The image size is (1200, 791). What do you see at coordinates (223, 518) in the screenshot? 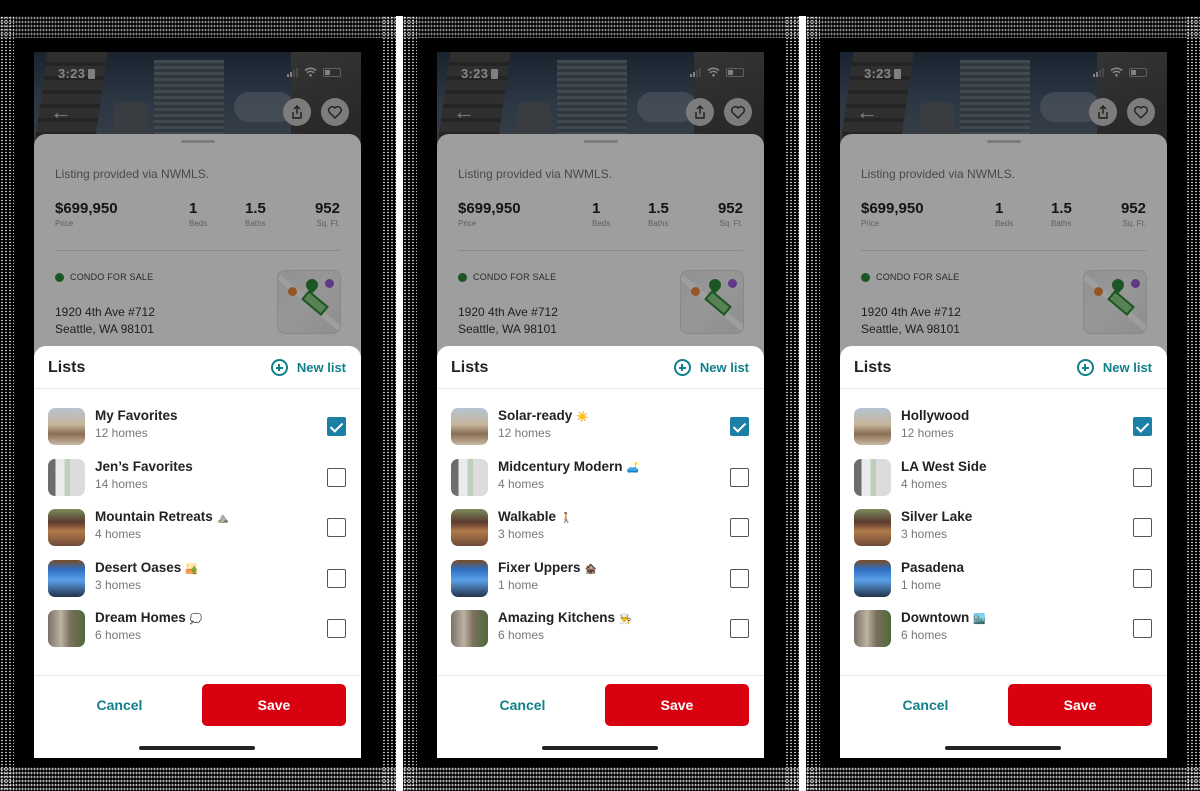
I see `list-emoji-icon: ⛰️` at bounding box center [223, 518].